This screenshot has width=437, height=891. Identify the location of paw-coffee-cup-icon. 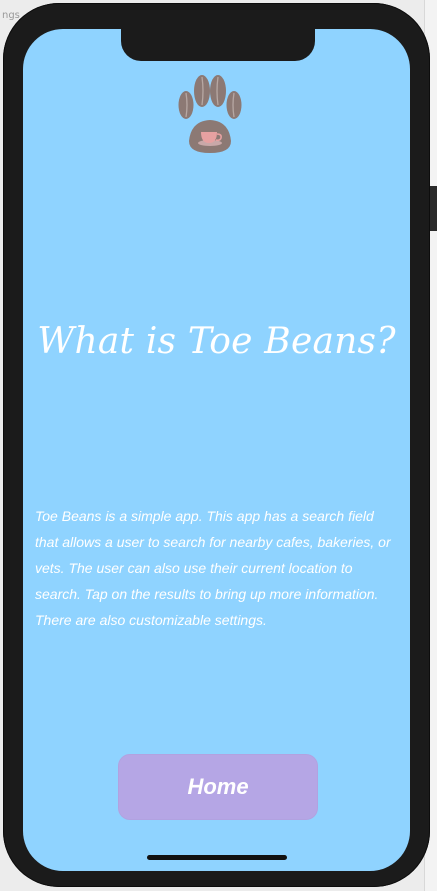
(210, 114).